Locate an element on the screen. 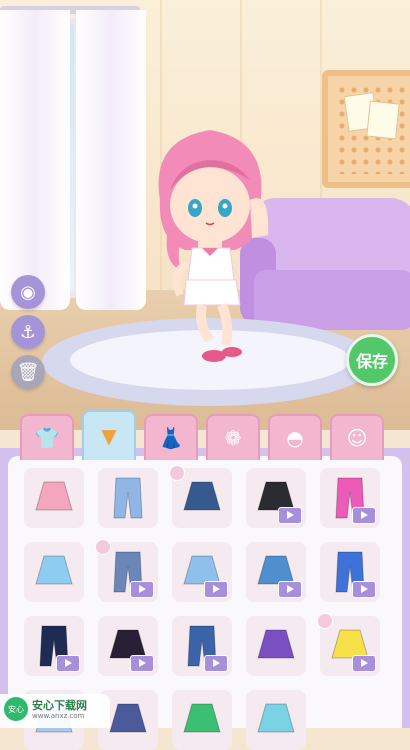  watermark: 安心 安心下载网 www.anxz.com is located at coordinates (55, 711).